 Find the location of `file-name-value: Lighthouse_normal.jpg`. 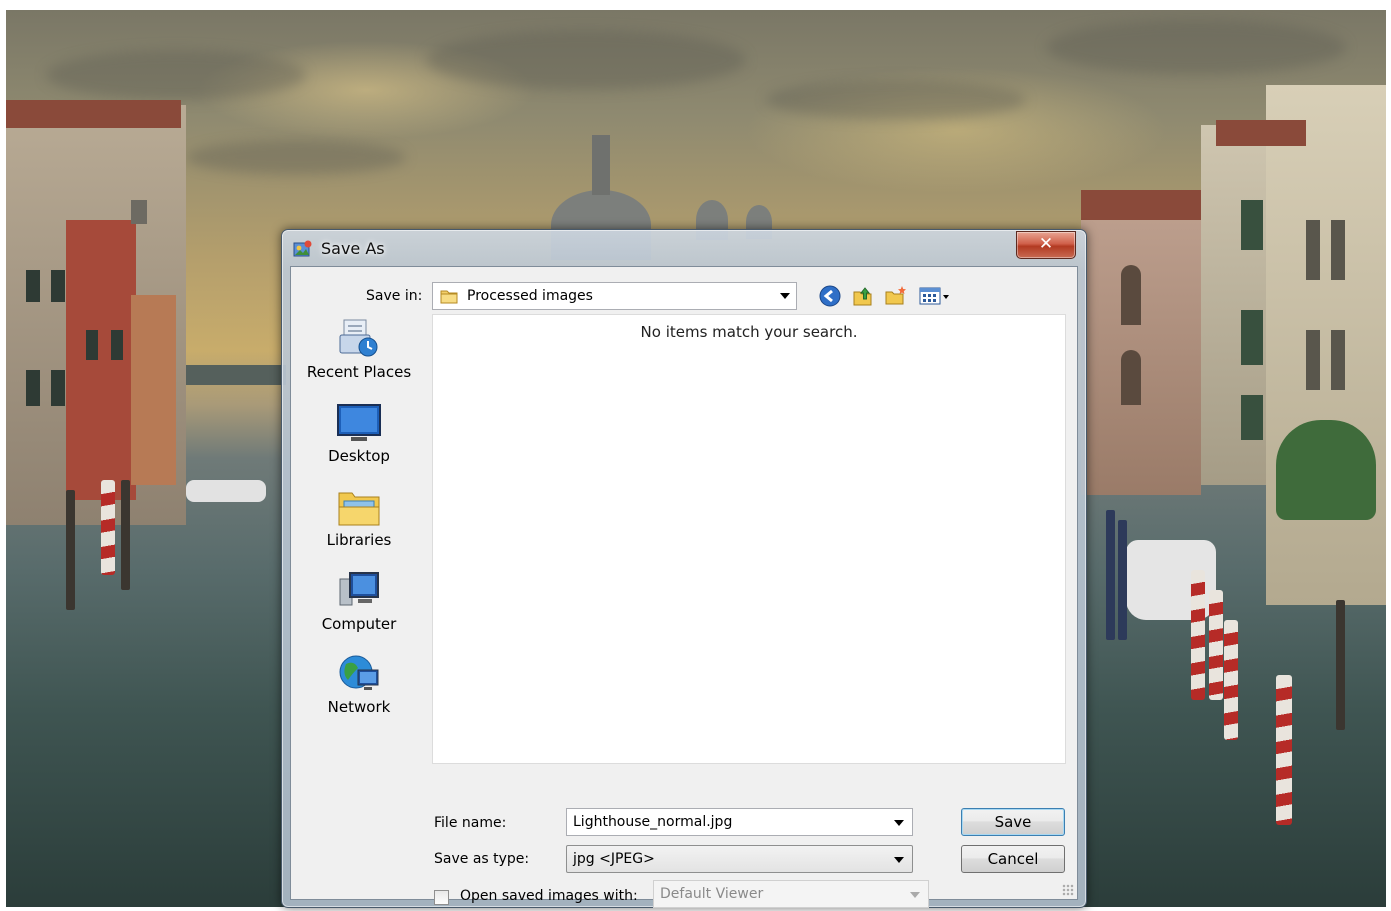

file-name-value: Lighthouse_normal.jpg is located at coordinates (653, 822).